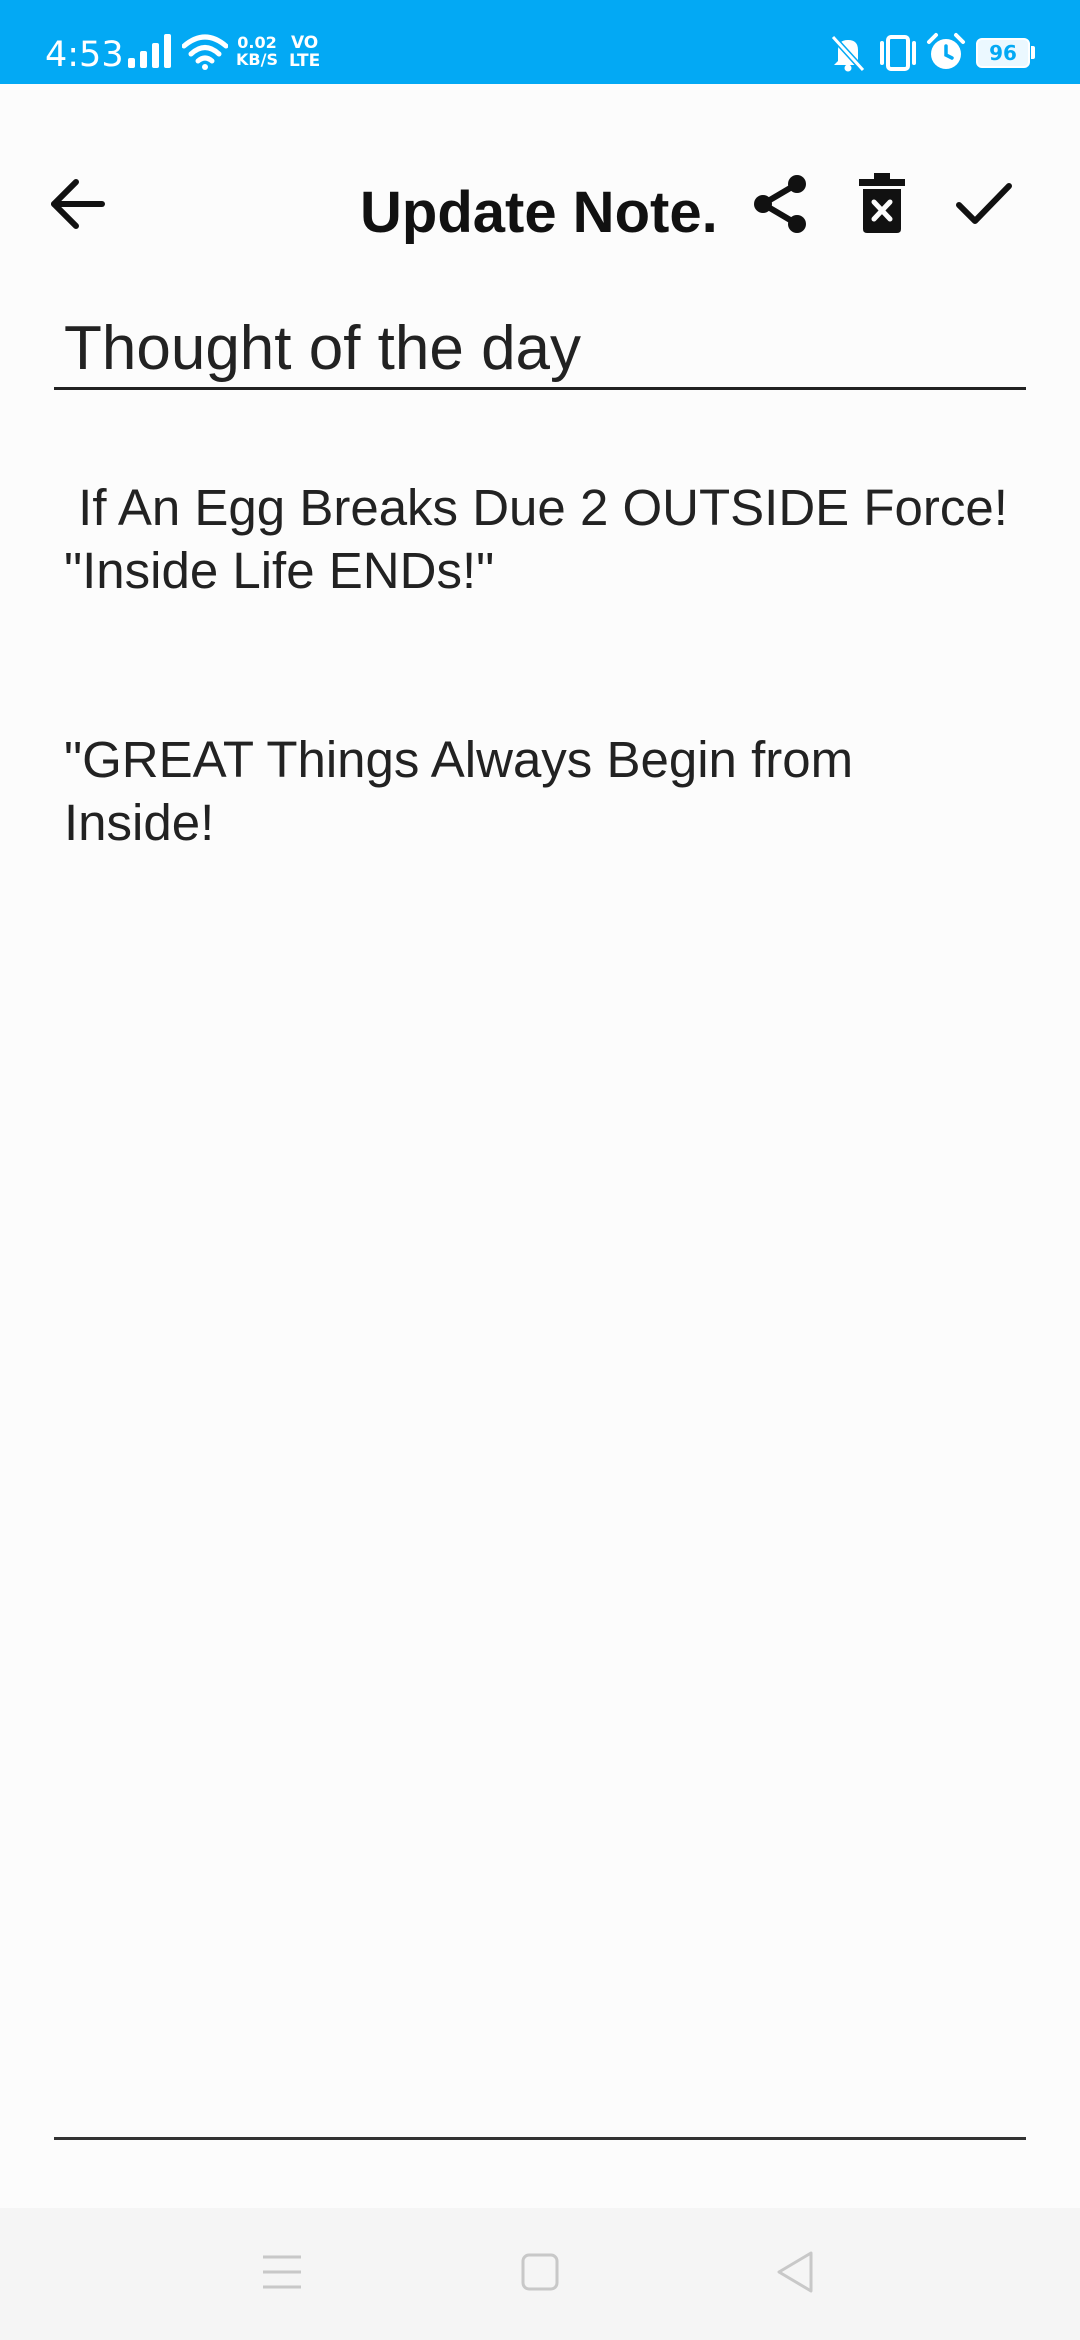  I want to click on alarm-icon, so click(946, 54).